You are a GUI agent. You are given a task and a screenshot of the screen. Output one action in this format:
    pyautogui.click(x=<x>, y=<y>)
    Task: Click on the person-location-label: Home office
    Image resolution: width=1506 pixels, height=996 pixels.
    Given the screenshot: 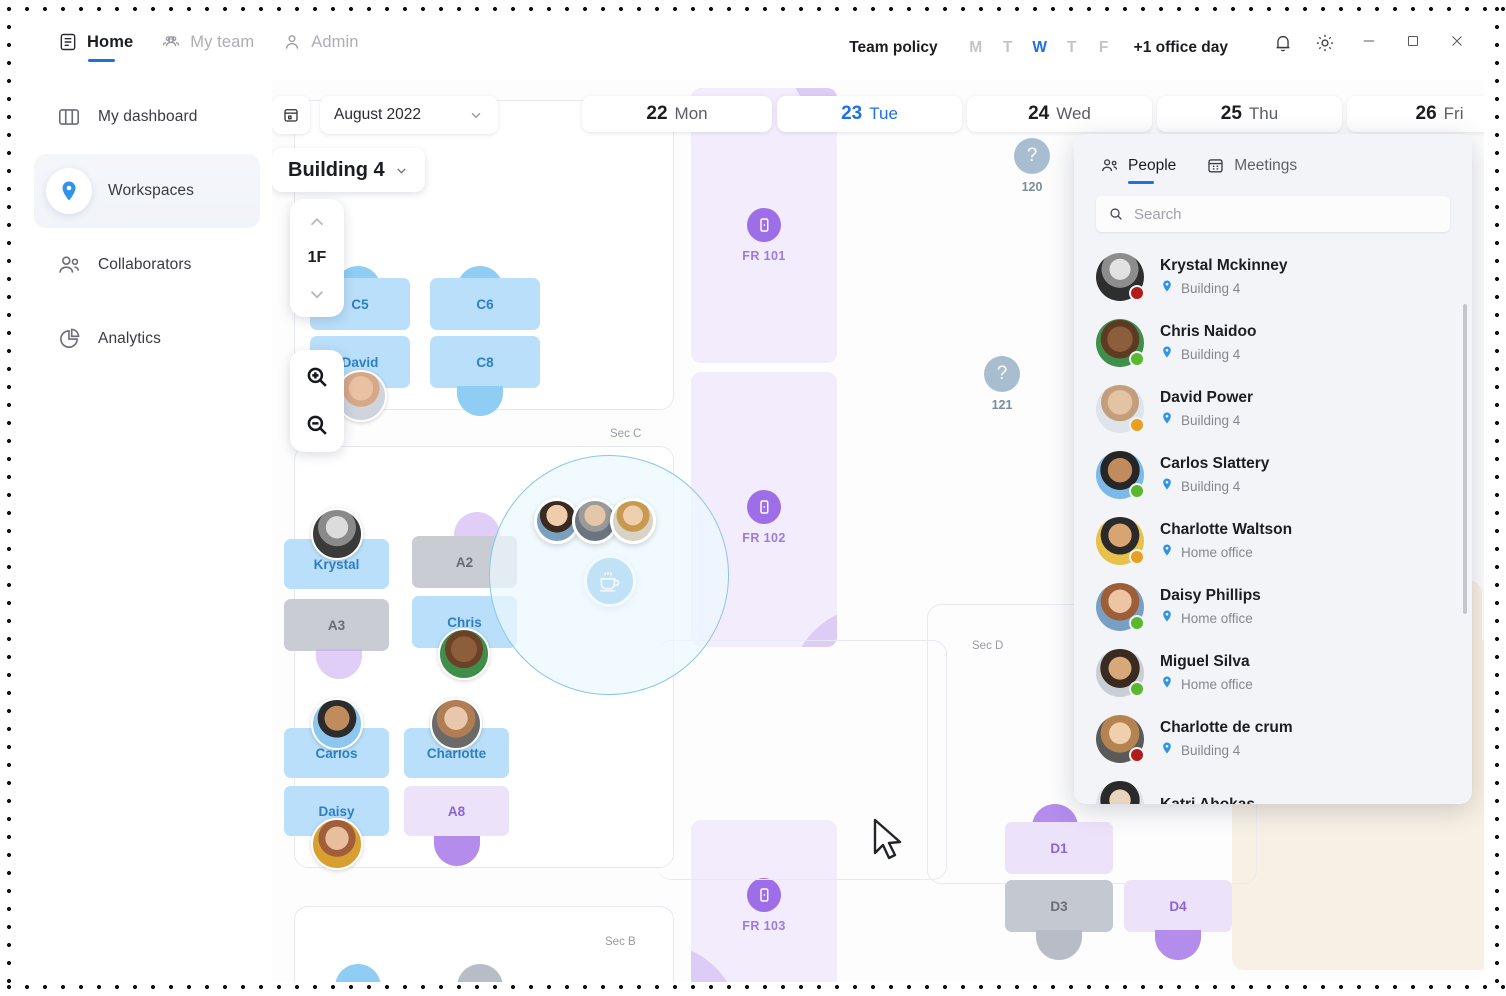 What is the action you would take?
    pyautogui.click(x=1217, y=552)
    